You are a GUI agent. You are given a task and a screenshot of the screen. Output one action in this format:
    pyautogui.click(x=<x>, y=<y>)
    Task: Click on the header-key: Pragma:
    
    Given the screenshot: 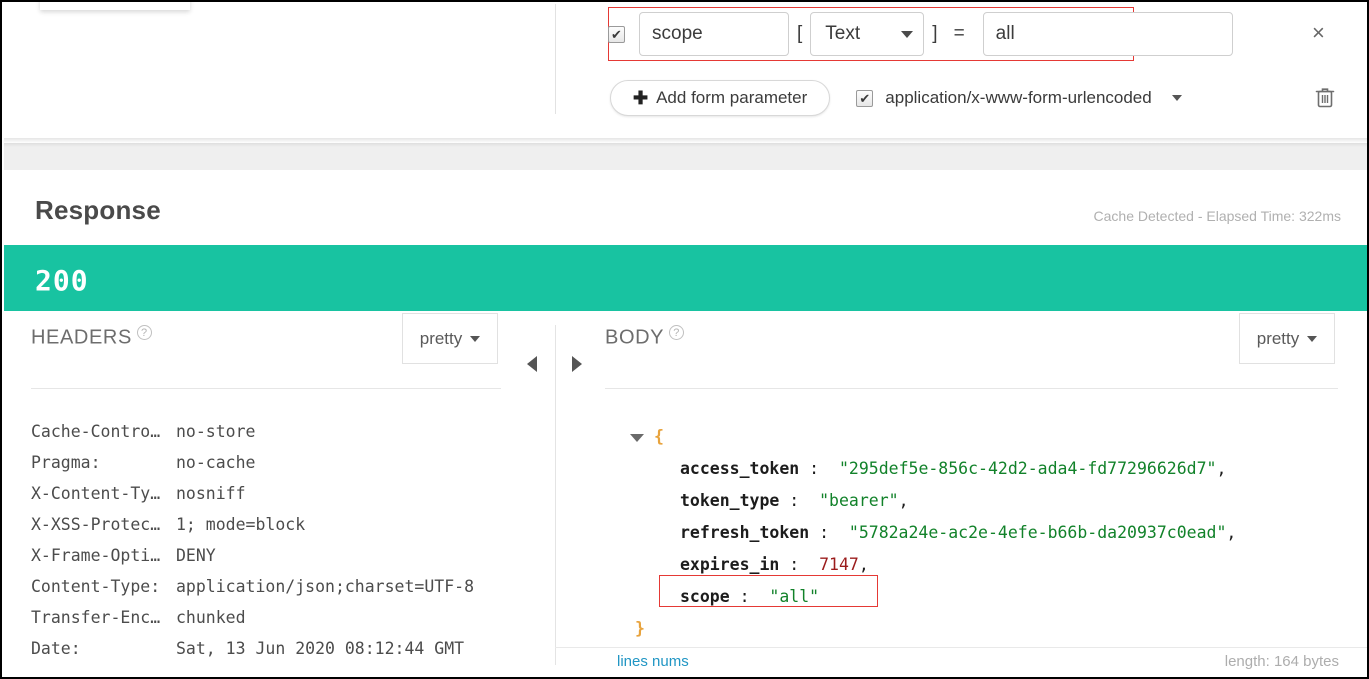 What is the action you would take?
    pyautogui.click(x=66, y=462)
    